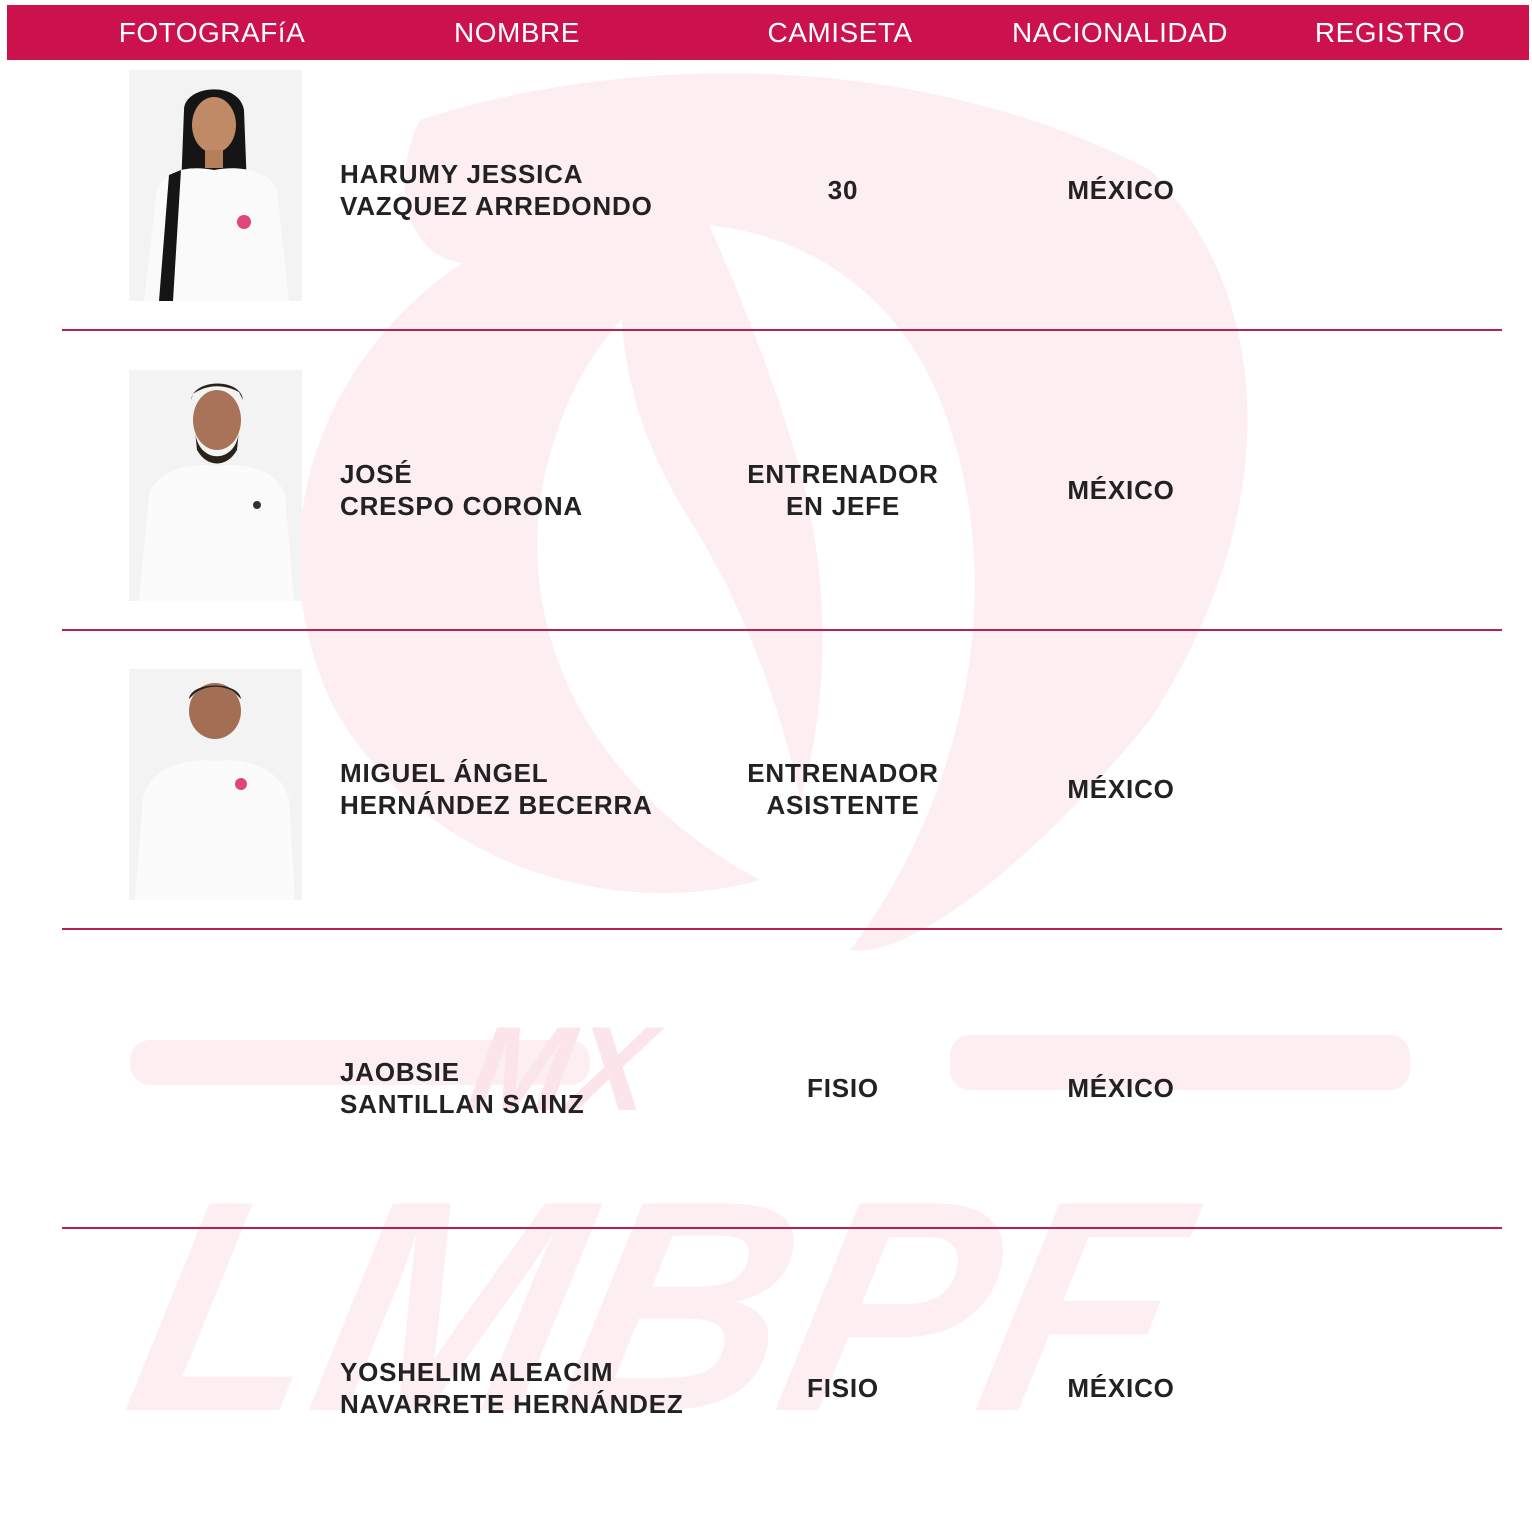 The height and width of the screenshot is (1523, 1532). I want to click on coach-photo, so click(215, 485).